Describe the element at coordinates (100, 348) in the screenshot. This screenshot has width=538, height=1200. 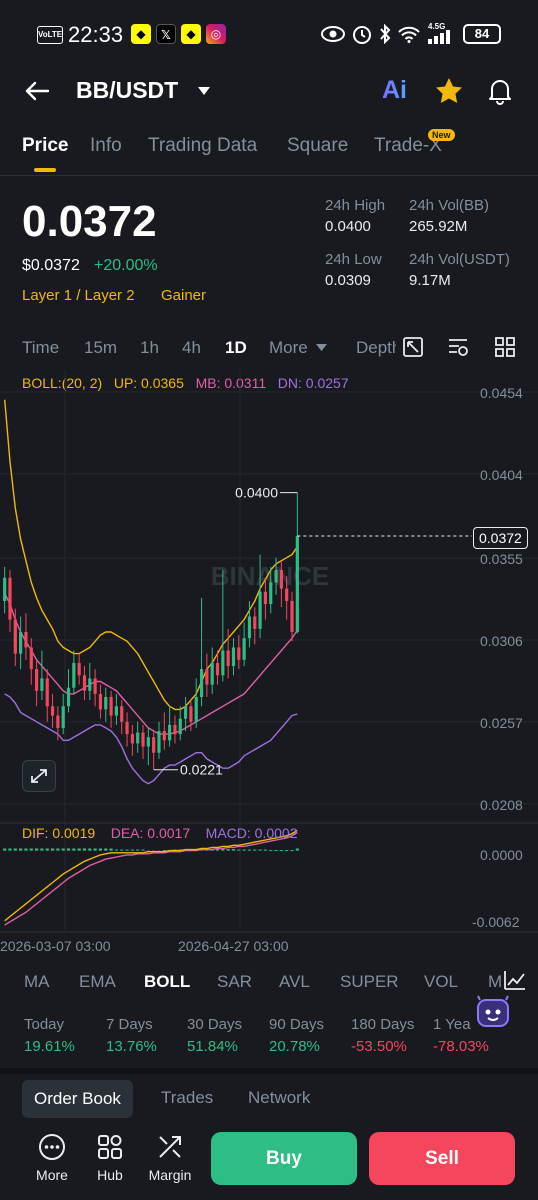
I see `timeframe-15m: 15m` at that location.